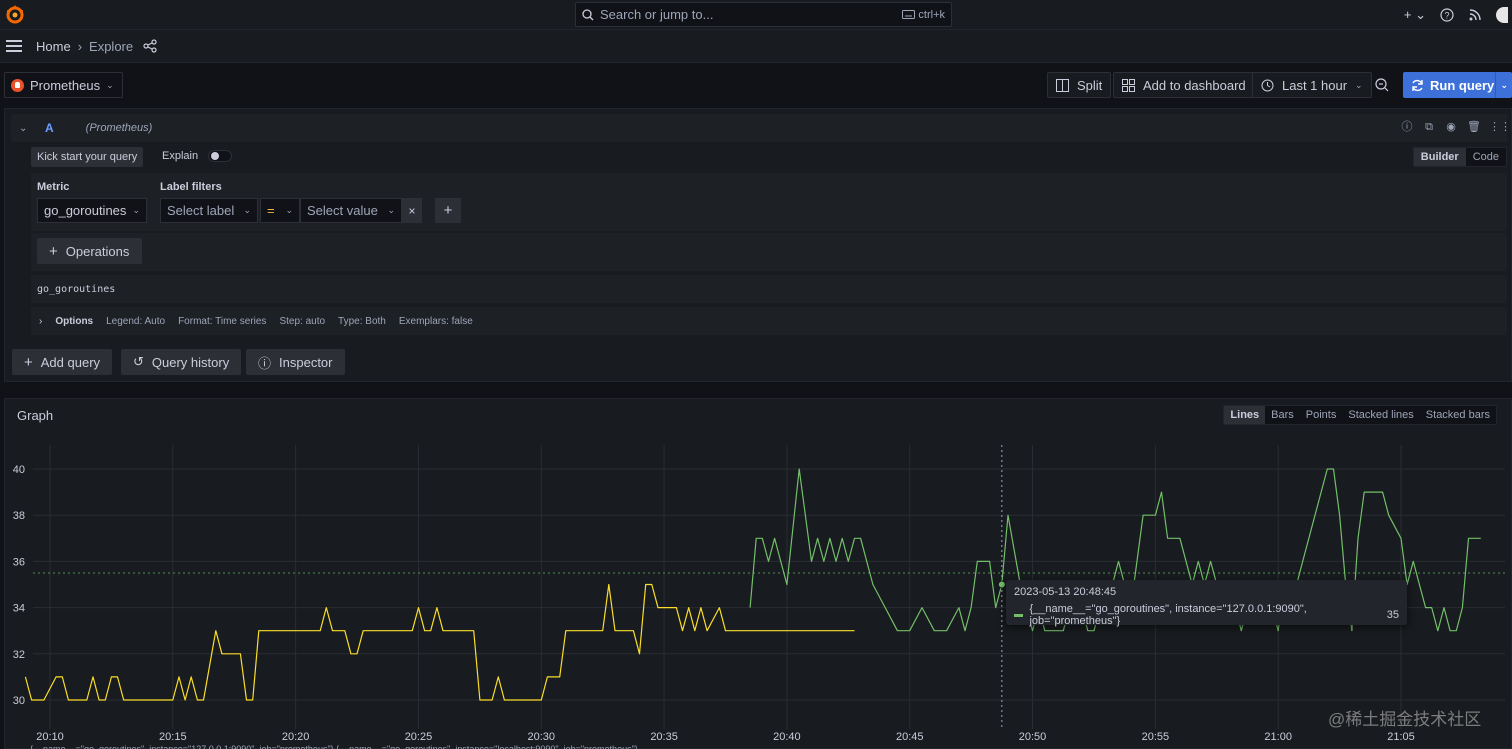  What do you see at coordinates (1474, 127) in the screenshot?
I see `trash-icon: 🗑` at bounding box center [1474, 127].